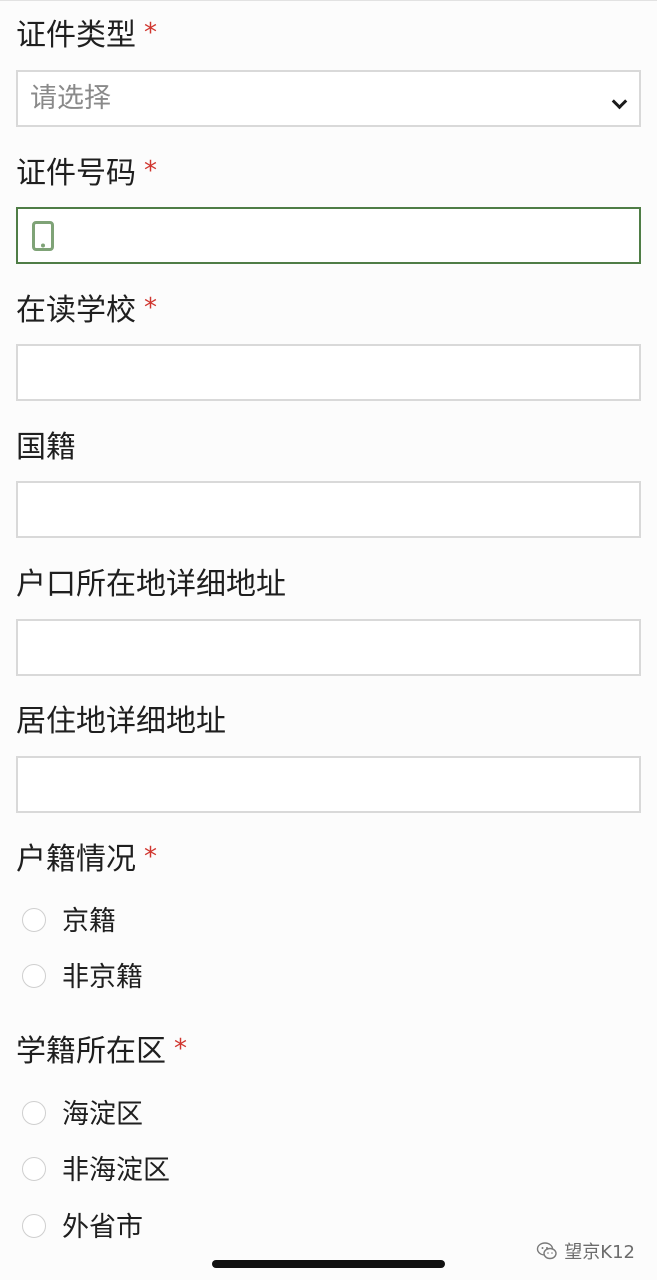 This screenshot has width=657, height=1280. Describe the element at coordinates (328, 372) in the screenshot. I see `school-input` at that location.